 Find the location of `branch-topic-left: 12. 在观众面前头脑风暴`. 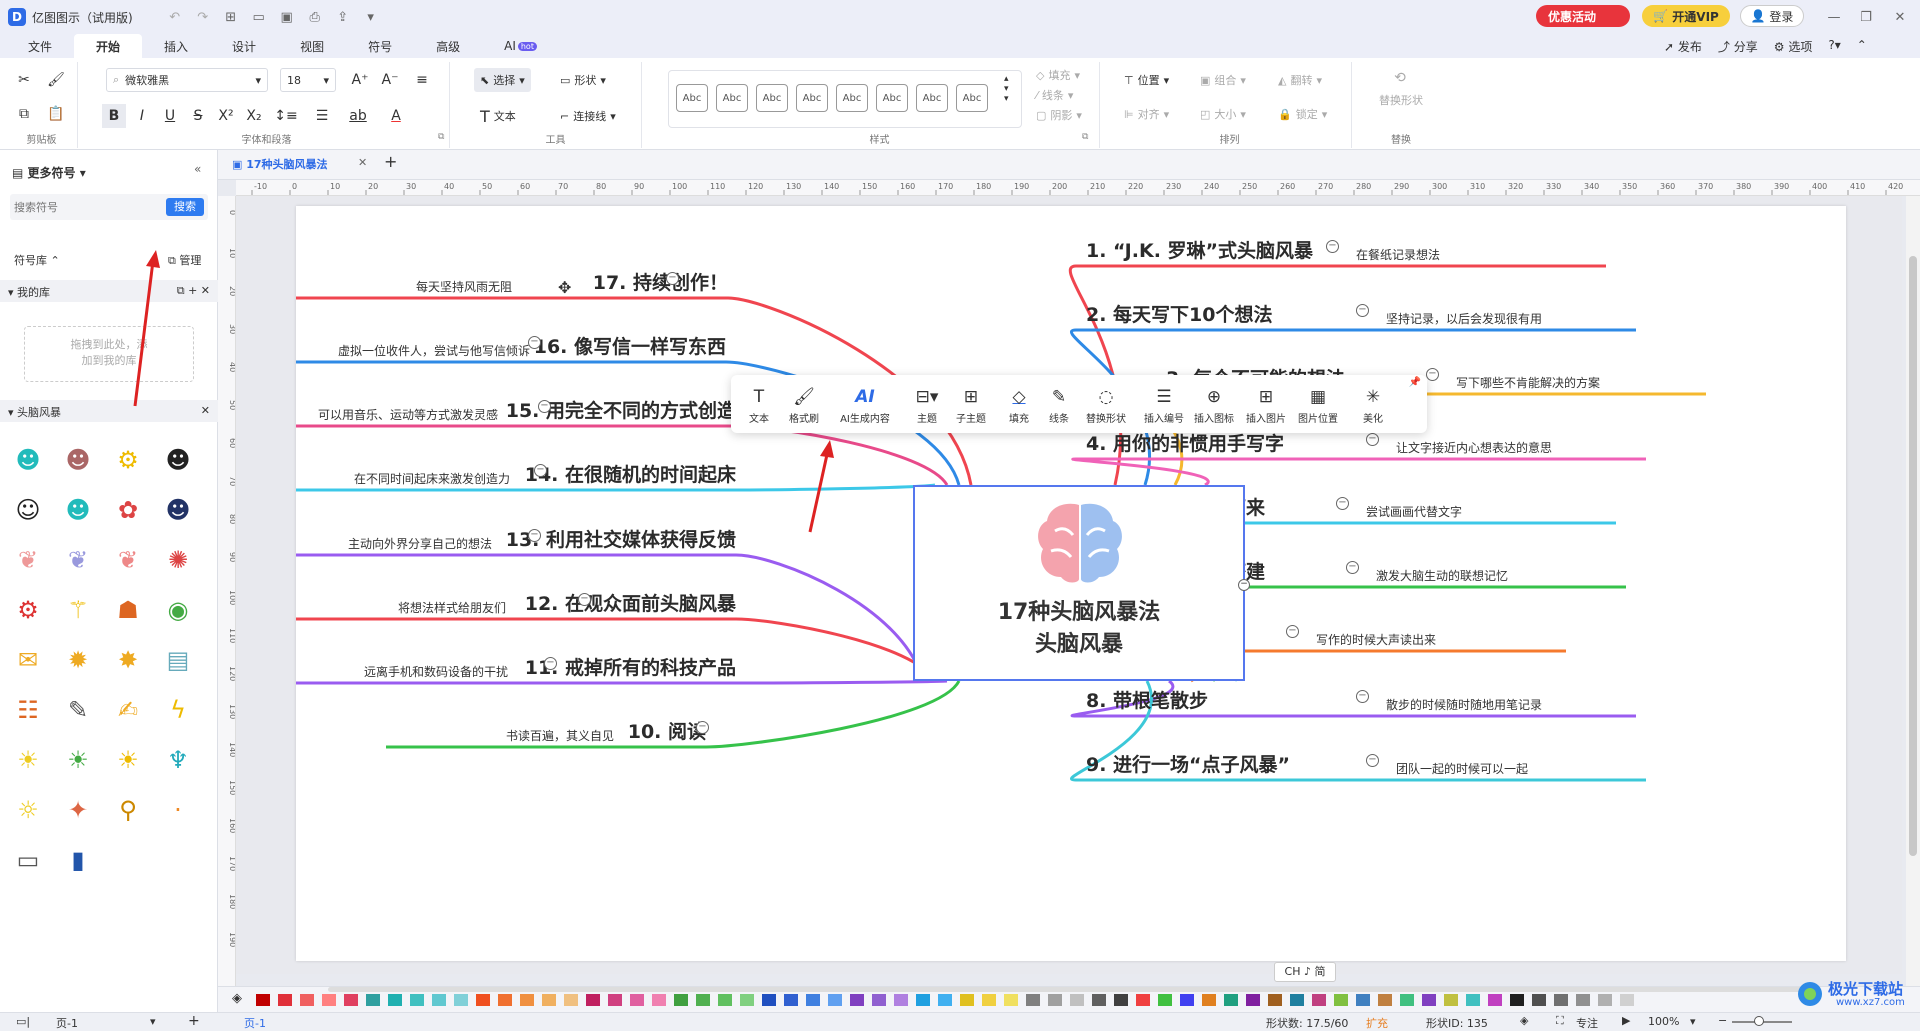

branch-topic-left: 12. 在观众面前头脑风暴 is located at coordinates (630, 602).